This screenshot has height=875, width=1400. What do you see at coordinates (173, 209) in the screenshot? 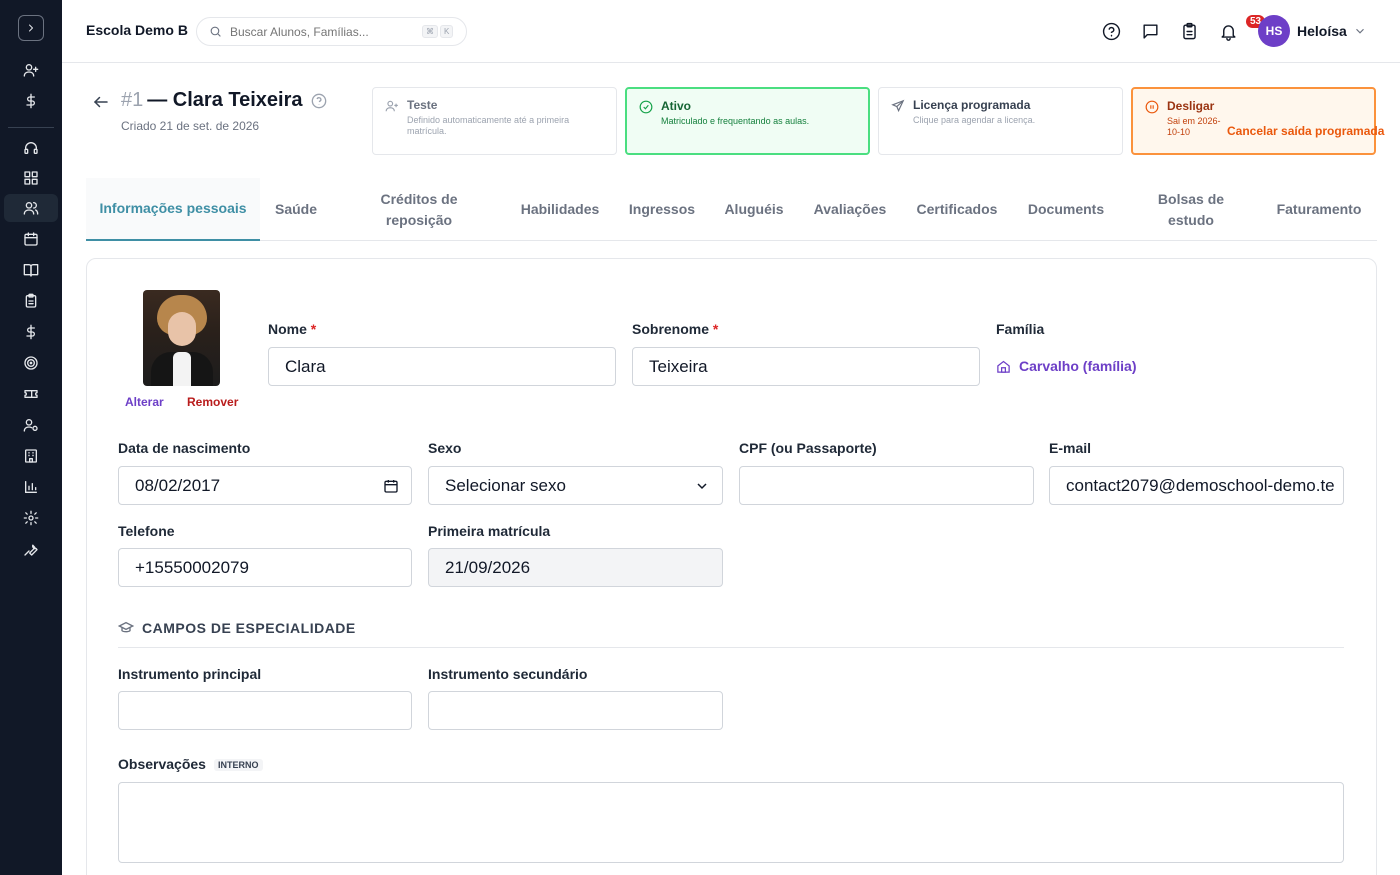
I see `tab-personal-info: Informações pessoais` at bounding box center [173, 209].